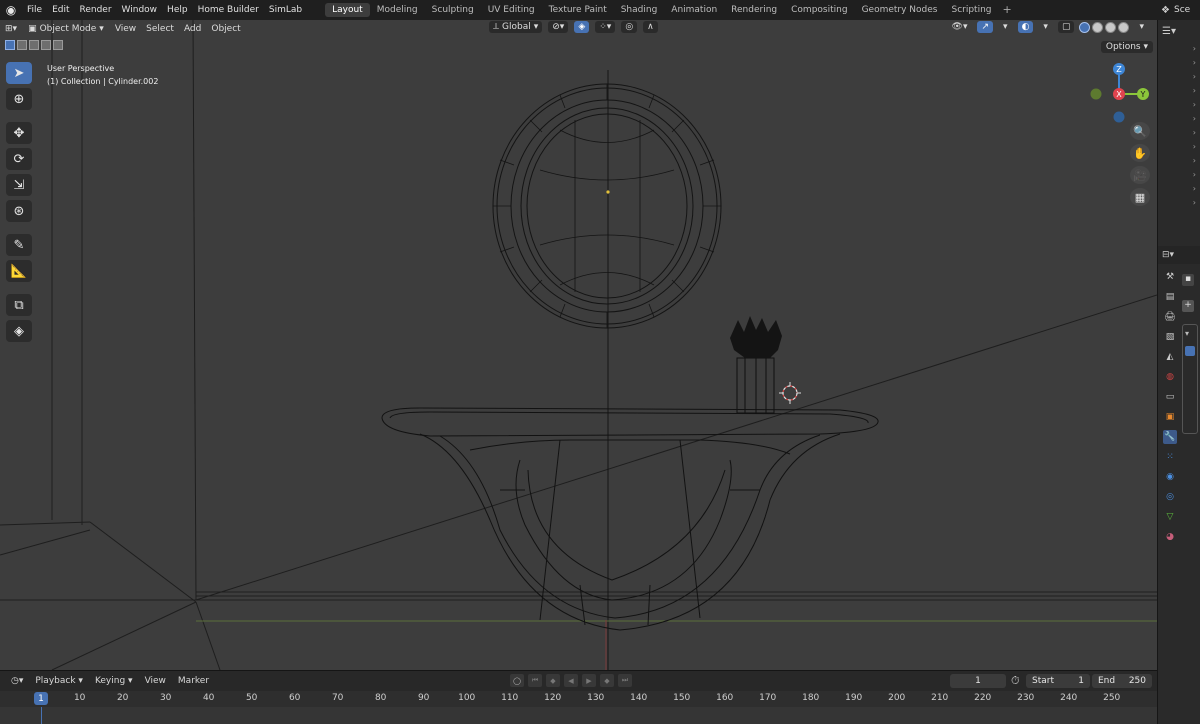  Describe the element at coordinates (1170, 377) in the screenshot. I see `world-tab-icon: ◍` at that location.